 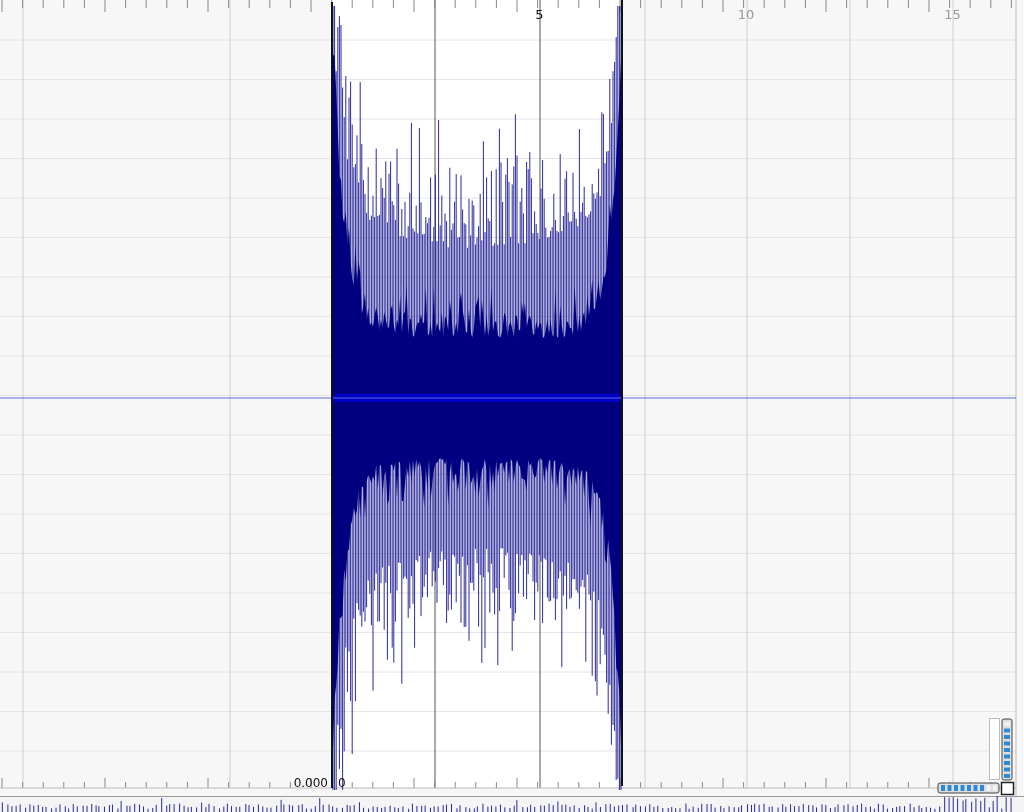 I want to click on selection-start-marker, so click(x=332, y=395).